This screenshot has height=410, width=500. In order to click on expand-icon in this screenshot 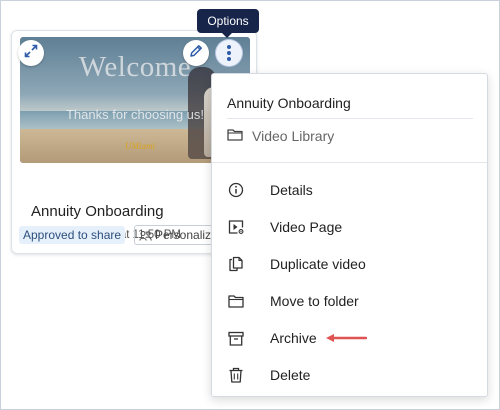, I will do `click(31, 53)`.